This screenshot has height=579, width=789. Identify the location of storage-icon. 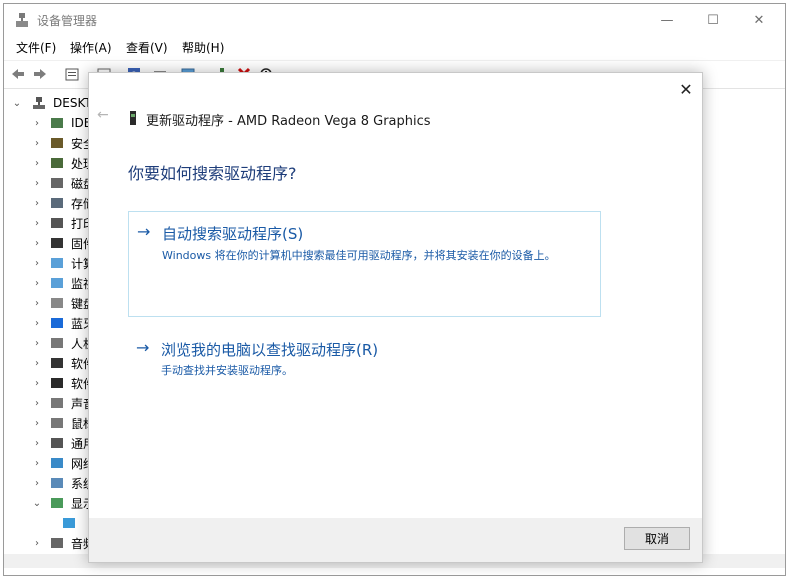
(57, 203).